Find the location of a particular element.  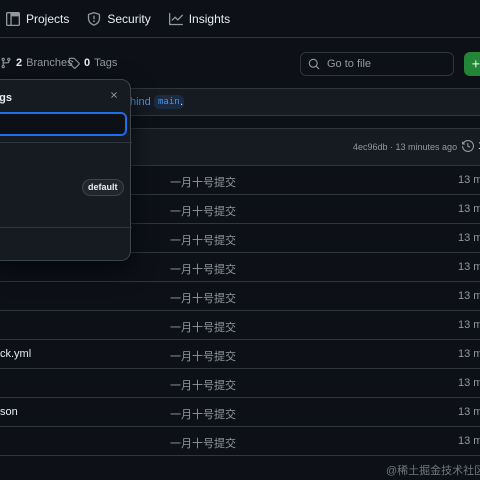

branch-filter-input is located at coordinates (63, 124).